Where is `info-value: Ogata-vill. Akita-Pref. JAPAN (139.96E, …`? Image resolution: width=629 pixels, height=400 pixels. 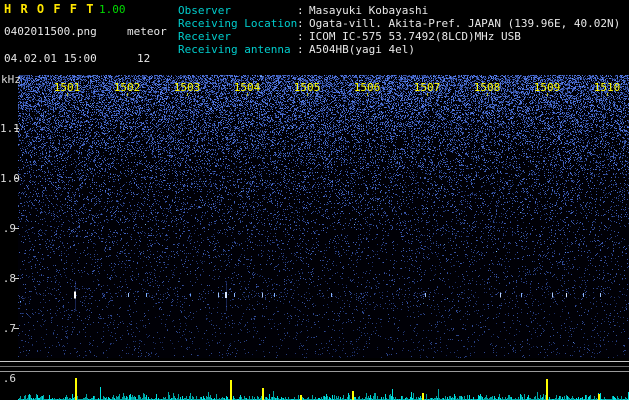
info-value: Ogata-vill. Akita-Pref. JAPAN (139.96E, … is located at coordinates (465, 23).